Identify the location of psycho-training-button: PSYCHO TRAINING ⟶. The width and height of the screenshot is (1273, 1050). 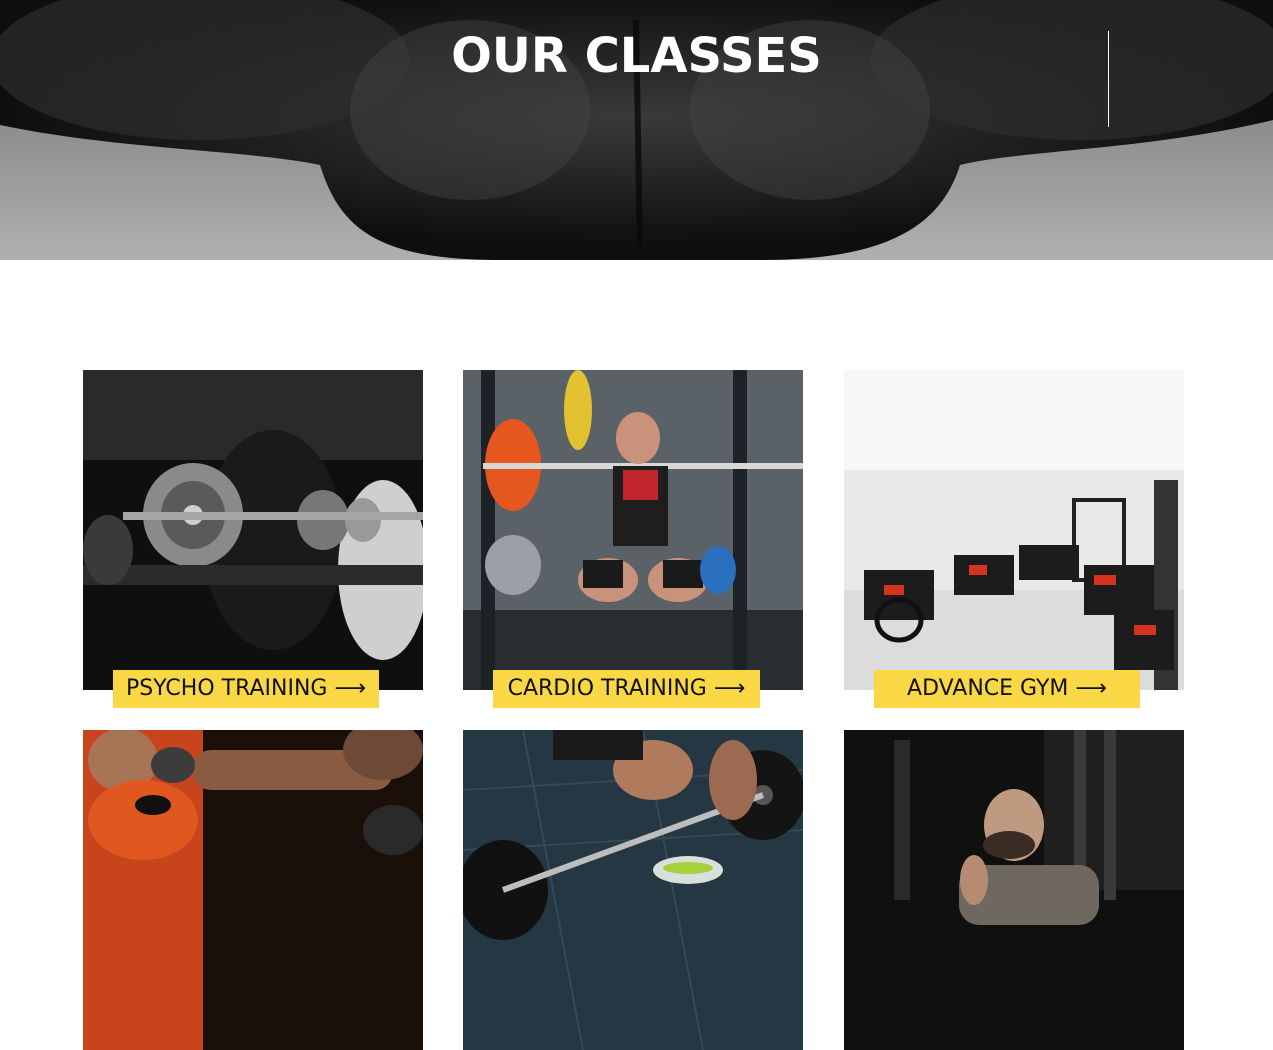
(246, 689).